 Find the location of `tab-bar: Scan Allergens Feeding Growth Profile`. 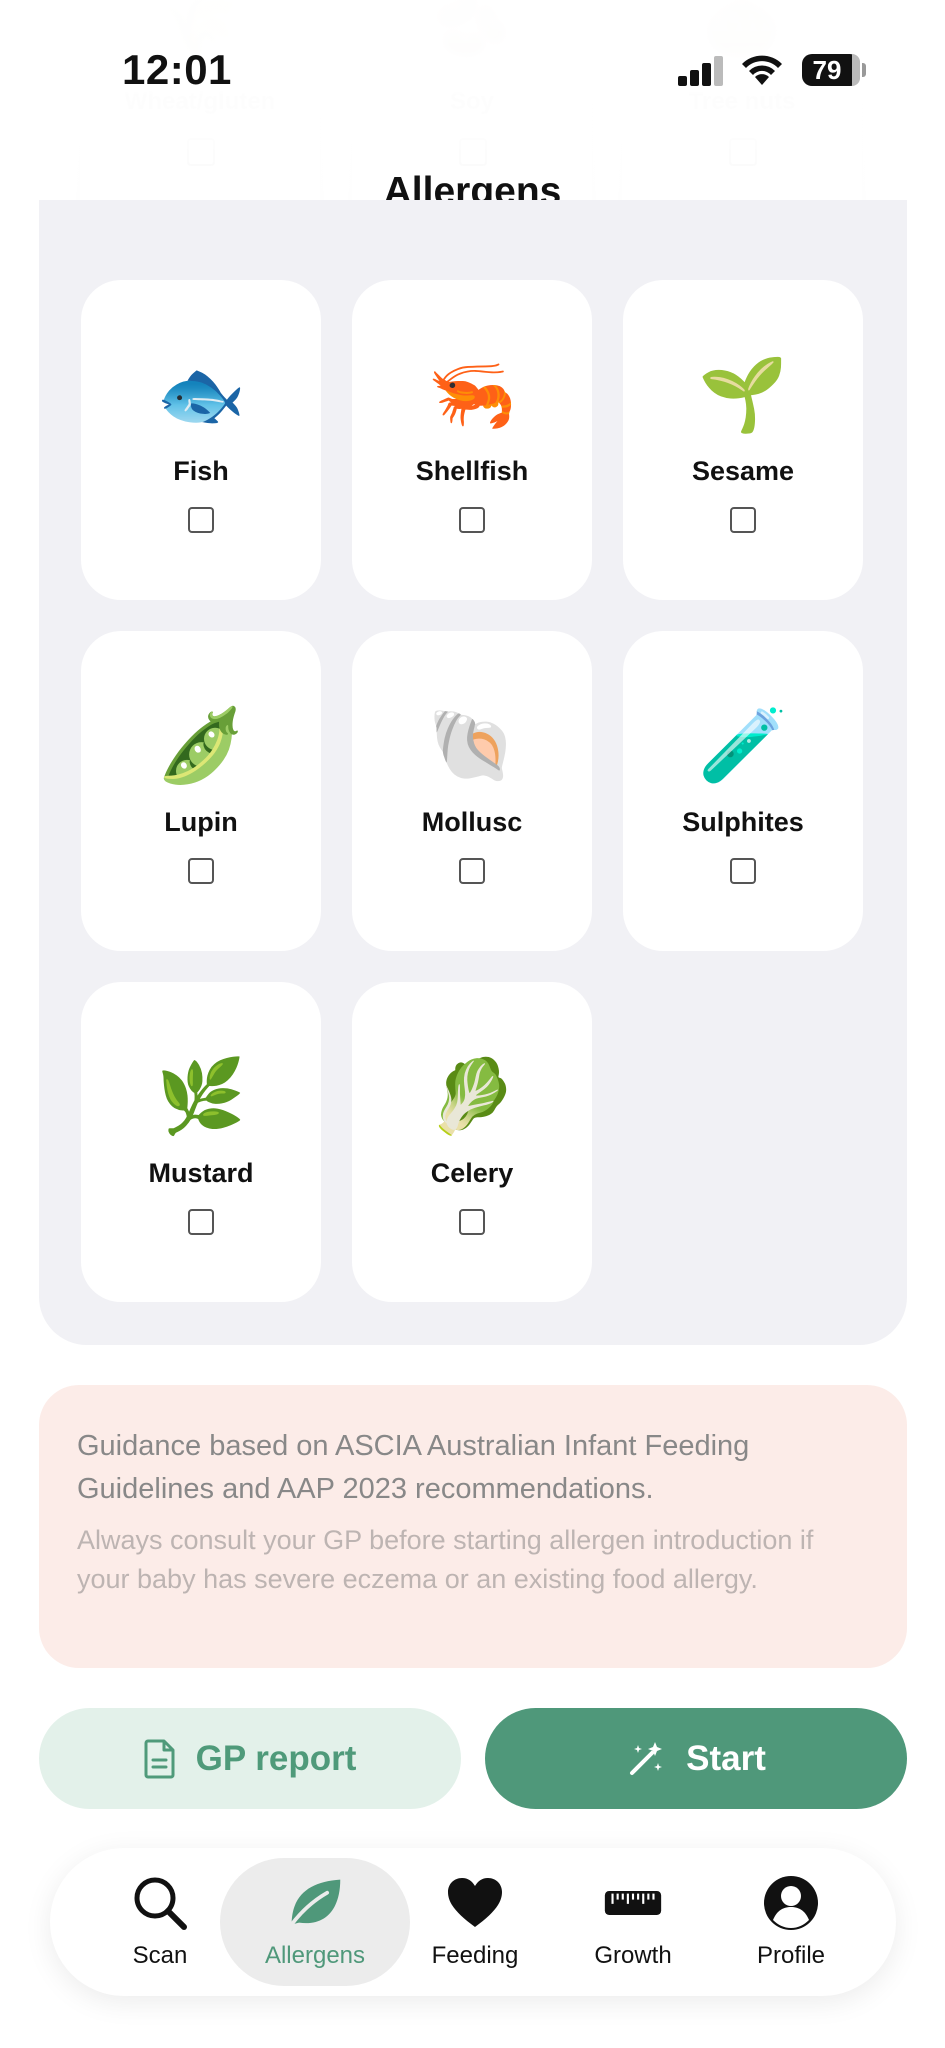

tab-bar: Scan Allergens Feeding Growth Profile is located at coordinates (473, 1922).